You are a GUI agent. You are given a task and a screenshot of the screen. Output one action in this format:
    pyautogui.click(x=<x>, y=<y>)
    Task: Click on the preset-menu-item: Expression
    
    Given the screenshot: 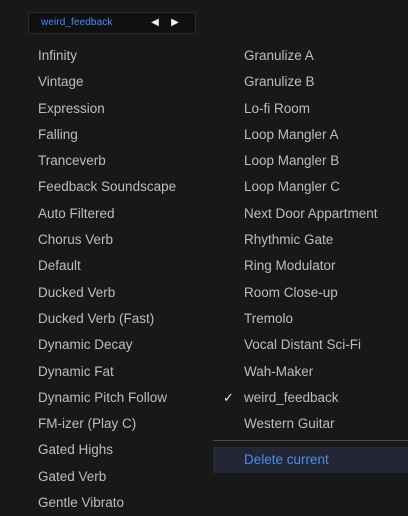 What is the action you would take?
    pyautogui.click(x=125, y=109)
    